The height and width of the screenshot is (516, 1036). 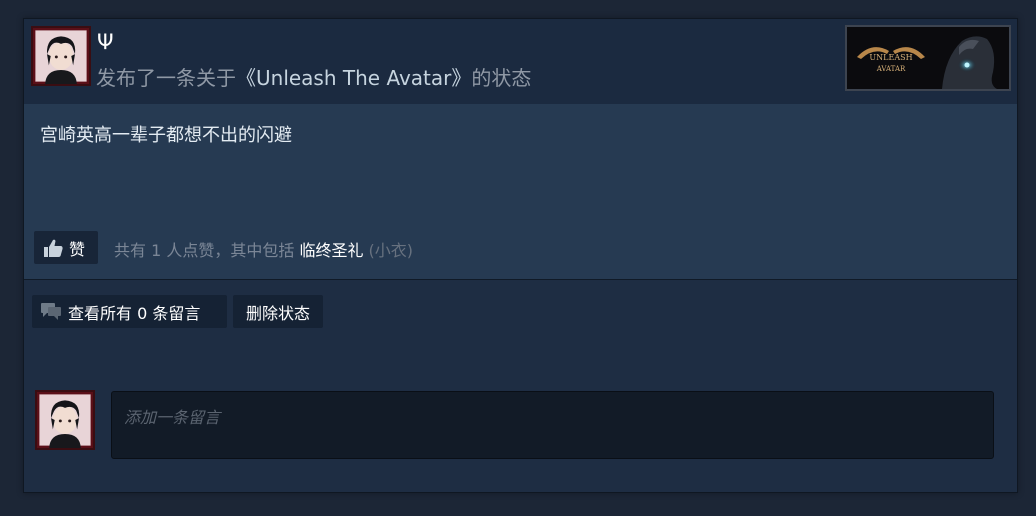 What do you see at coordinates (501, 78) in the screenshot?
I see `action-suffix: 的状态` at bounding box center [501, 78].